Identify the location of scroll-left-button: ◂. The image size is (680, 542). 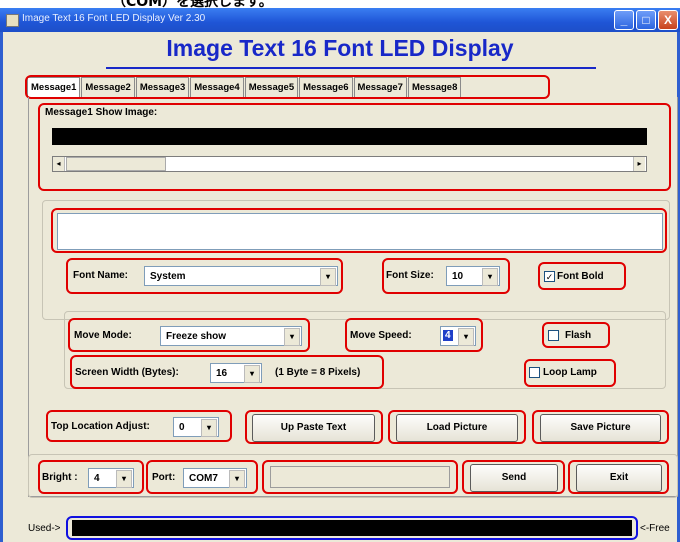
(59, 164).